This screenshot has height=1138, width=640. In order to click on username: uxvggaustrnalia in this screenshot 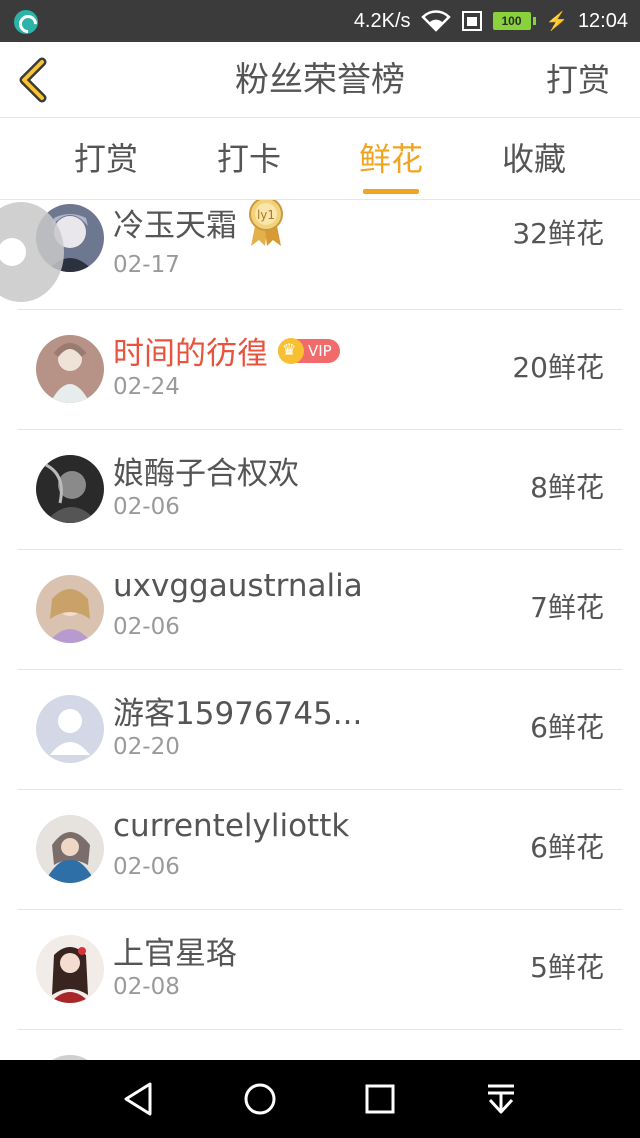, I will do `click(238, 586)`.